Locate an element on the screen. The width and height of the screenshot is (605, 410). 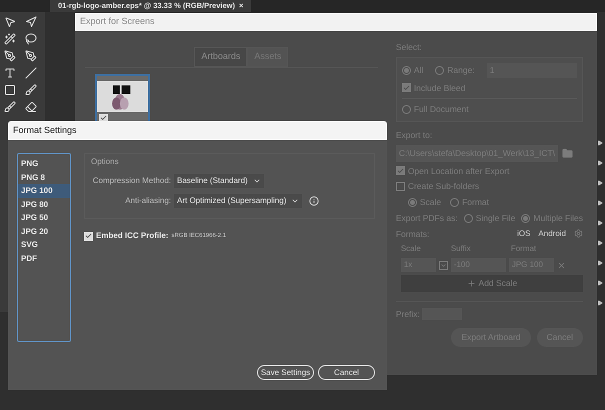
format-item: JPG 20 is located at coordinates (44, 231).